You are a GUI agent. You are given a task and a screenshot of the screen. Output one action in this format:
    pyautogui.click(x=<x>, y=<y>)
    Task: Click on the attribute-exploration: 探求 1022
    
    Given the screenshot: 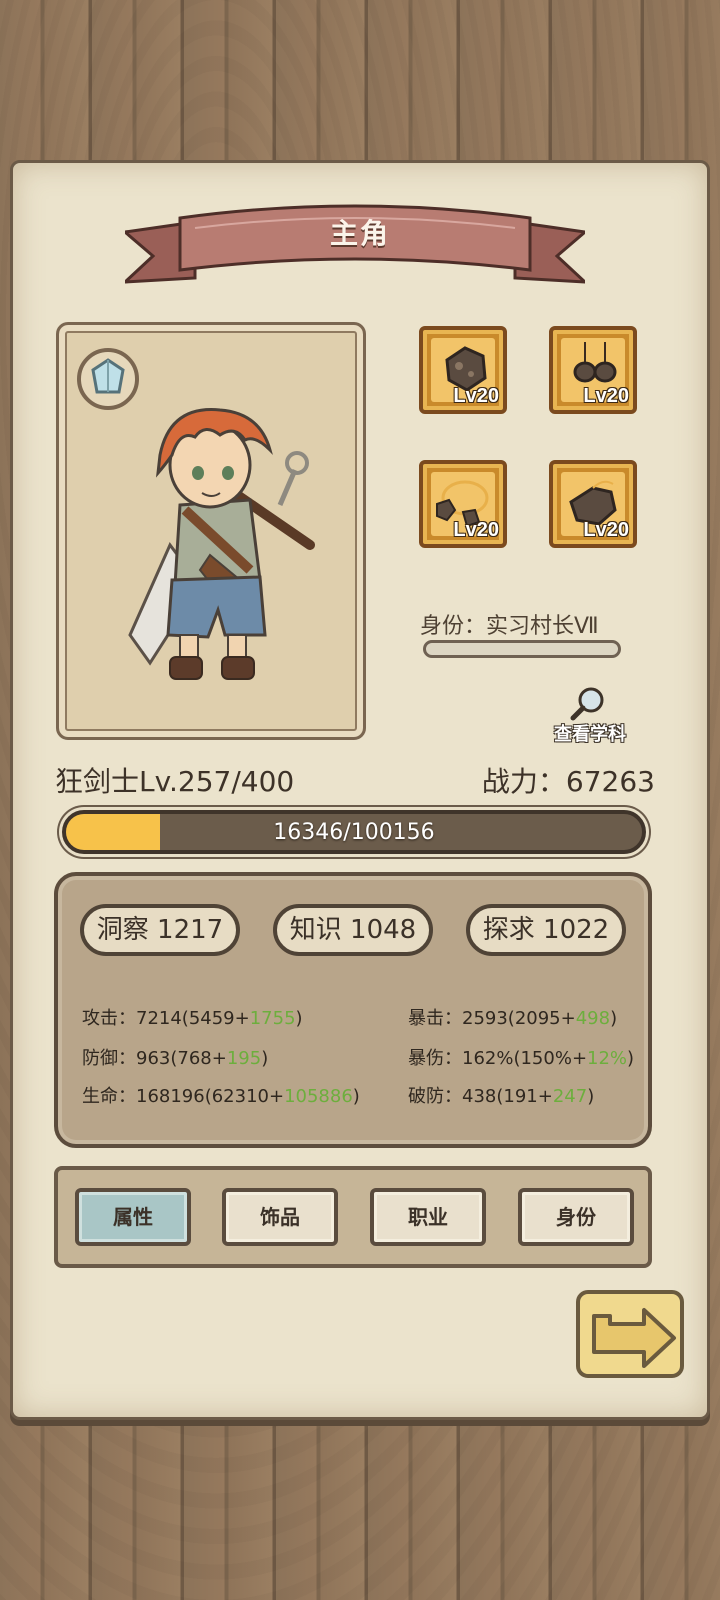 What is the action you would take?
    pyautogui.click(x=546, y=930)
    